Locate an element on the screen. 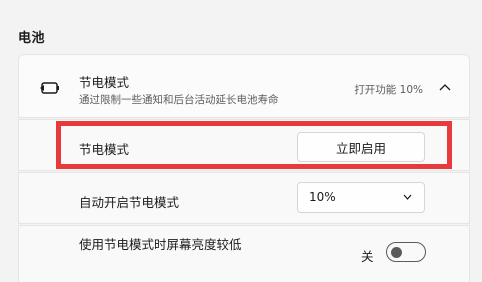 This screenshot has width=482, height=282. turn-on-now-button: 立即启用 is located at coordinates (361, 147).